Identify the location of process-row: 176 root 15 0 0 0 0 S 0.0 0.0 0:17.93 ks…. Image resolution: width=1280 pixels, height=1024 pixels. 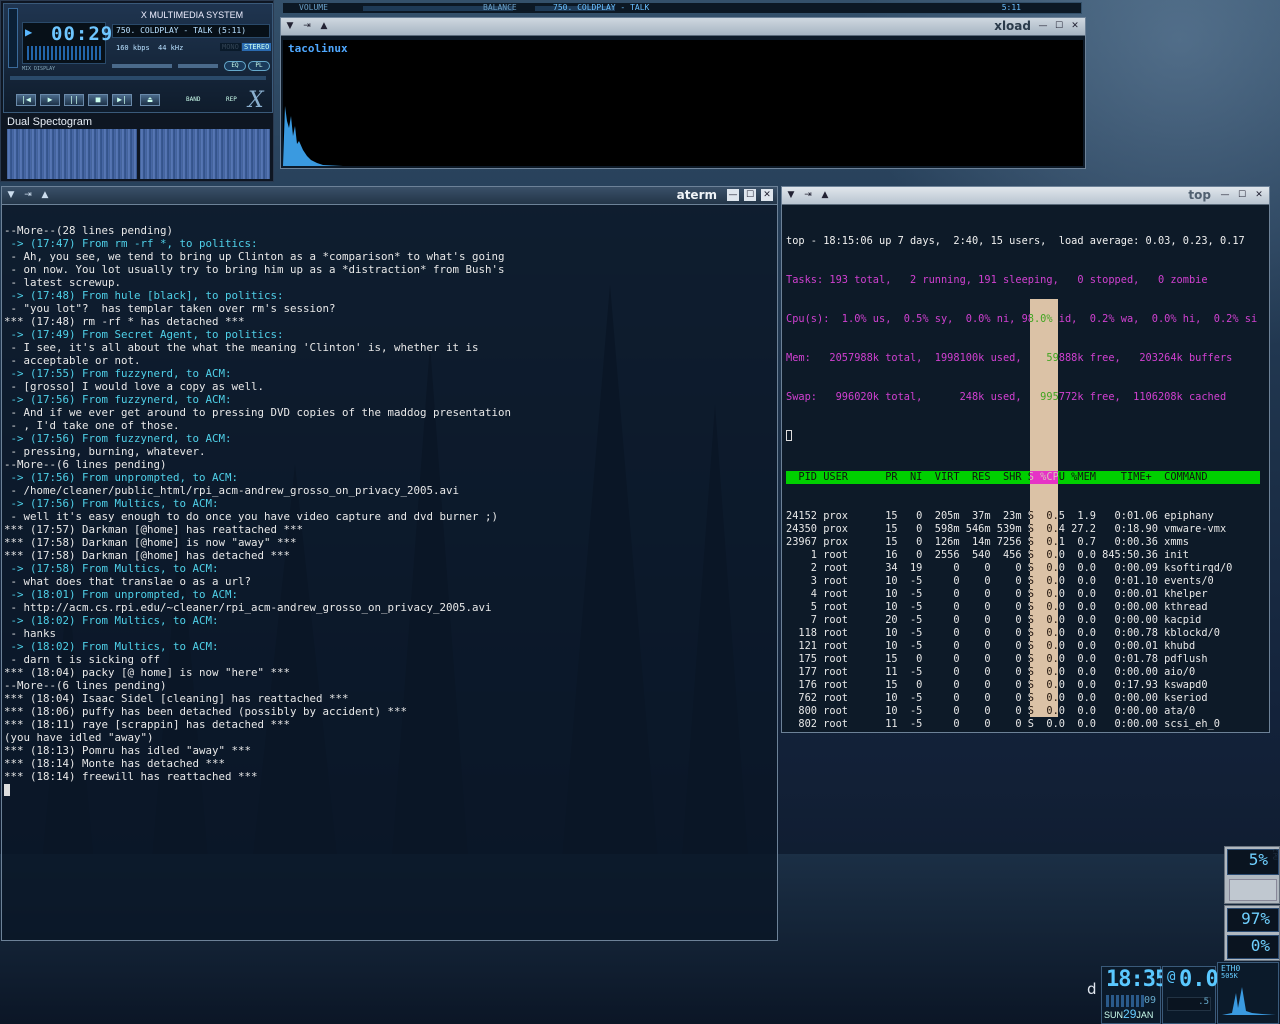
(997, 685).